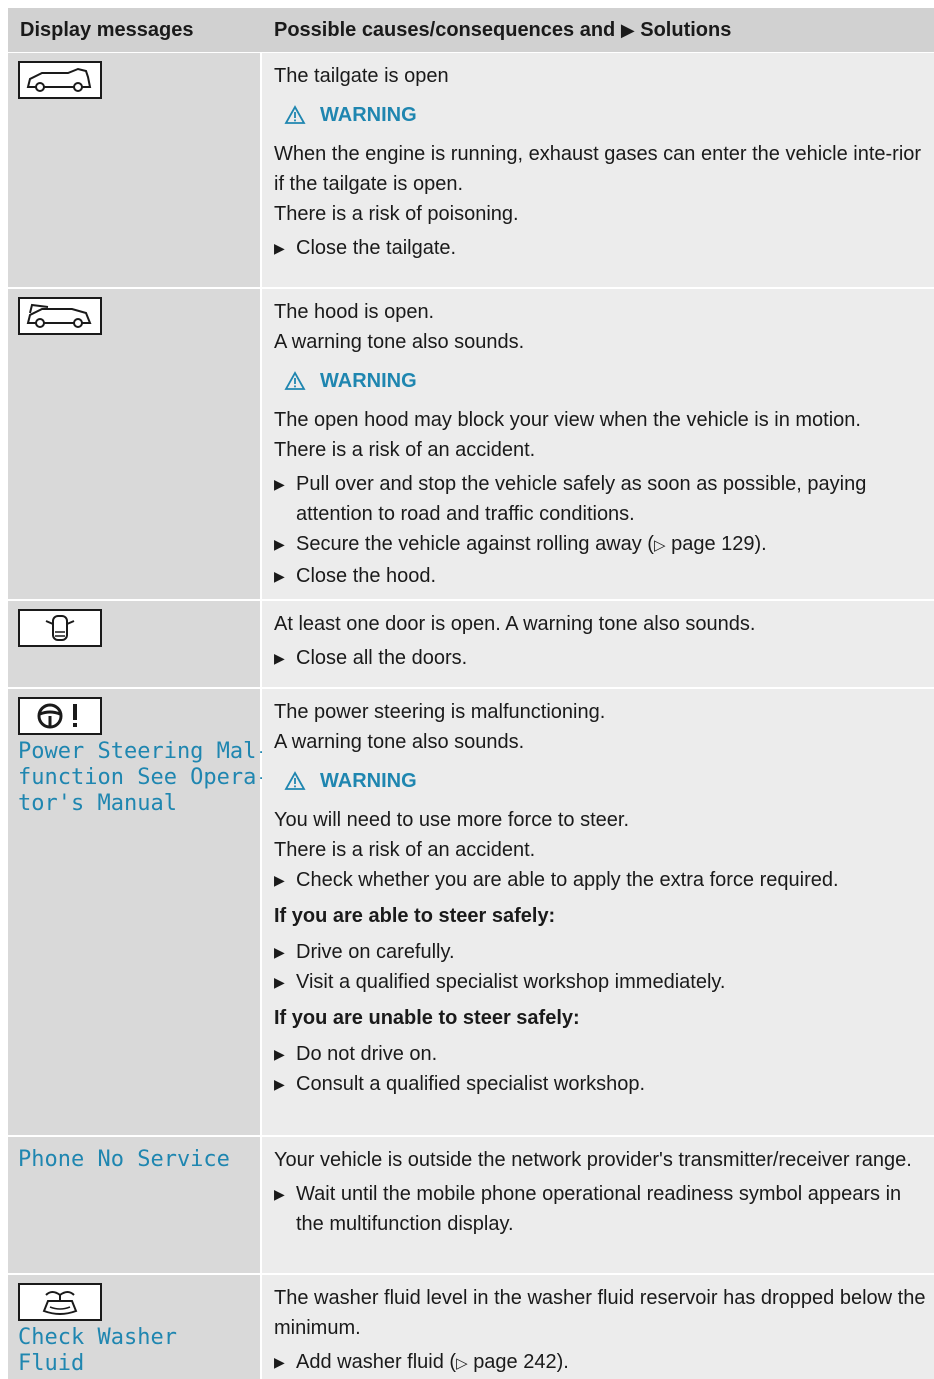 This screenshot has height=1379, width=934. What do you see at coordinates (604, 576) in the screenshot?
I see `solution-step: ▶ Close the hood.` at bounding box center [604, 576].